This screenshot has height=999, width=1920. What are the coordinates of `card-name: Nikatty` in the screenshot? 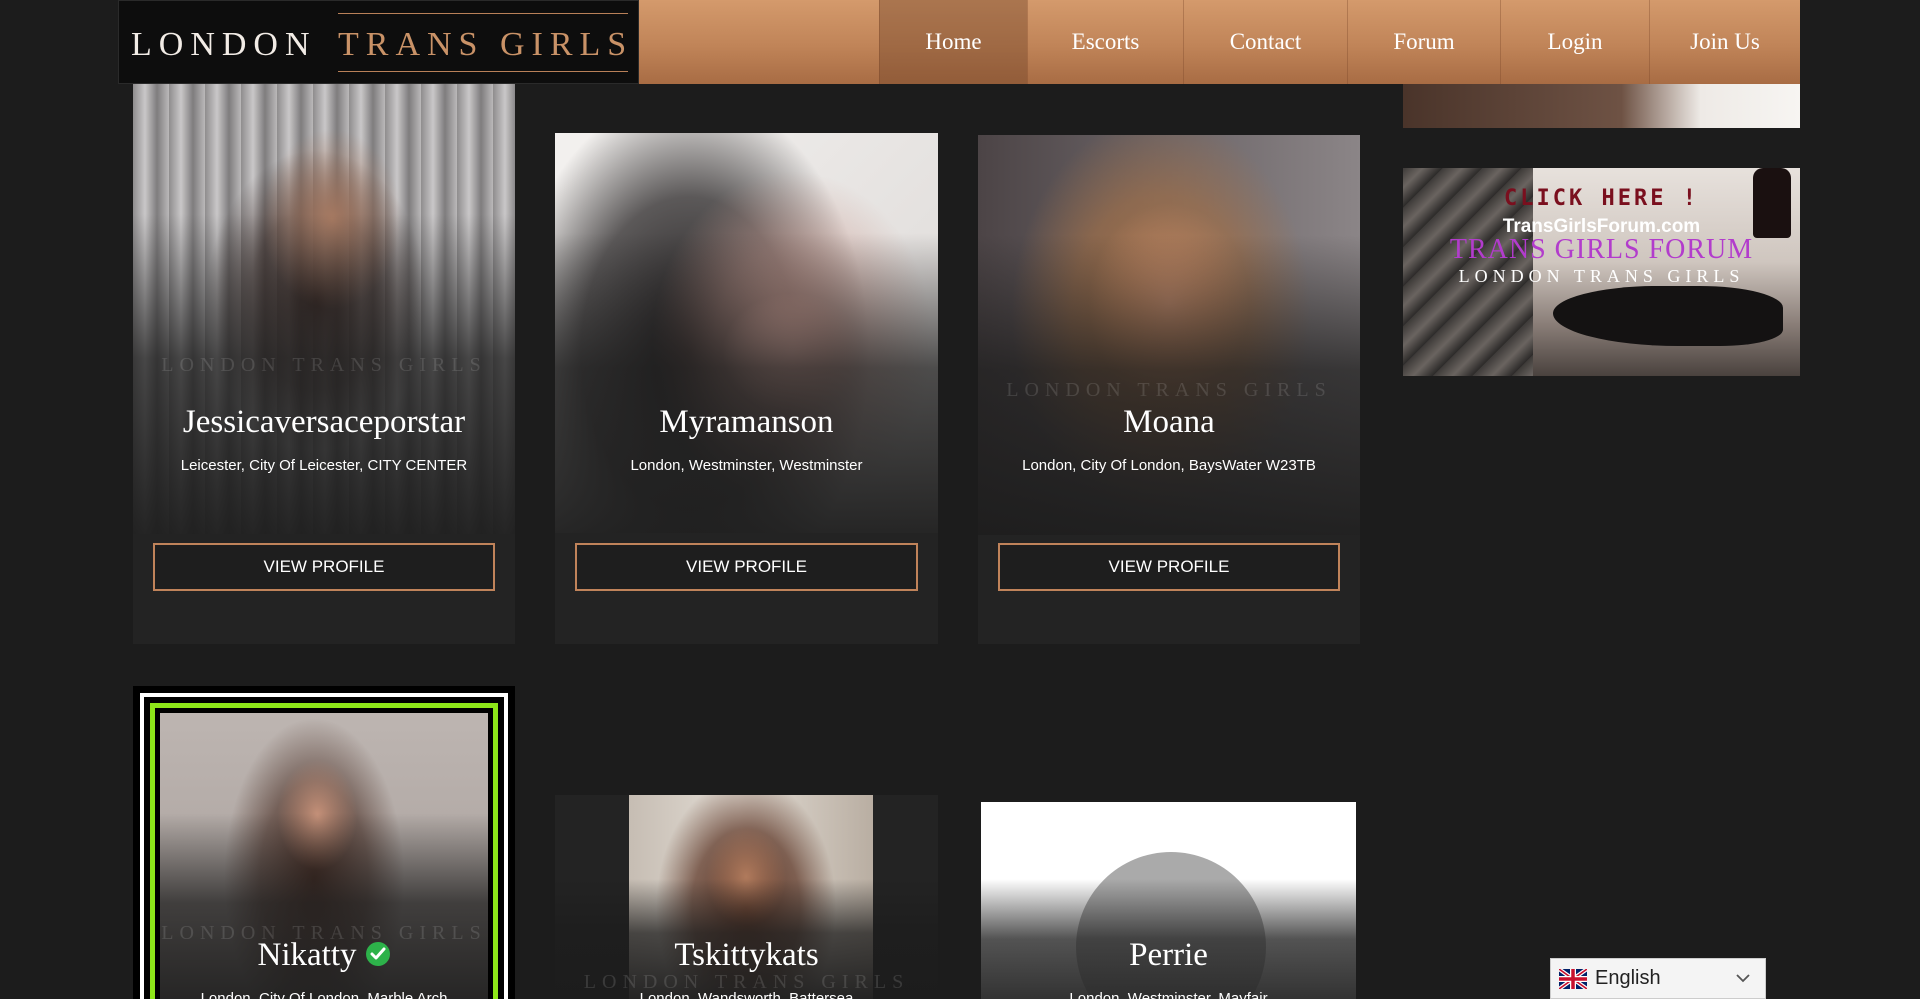 It's located at (307, 955).